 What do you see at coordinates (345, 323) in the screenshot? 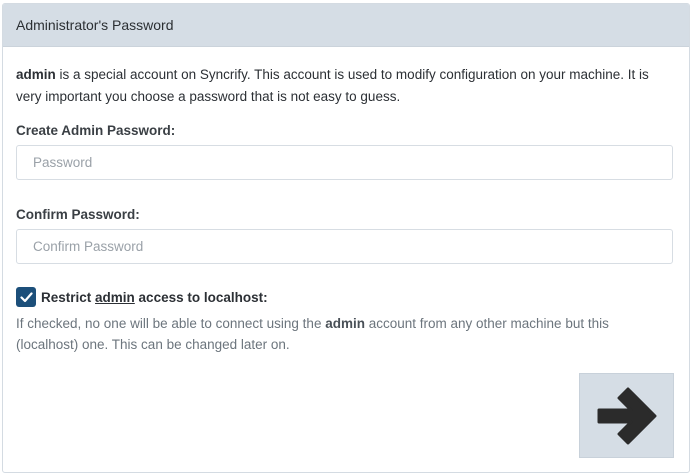
I see `help-bold: admin` at bounding box center [345, 323].